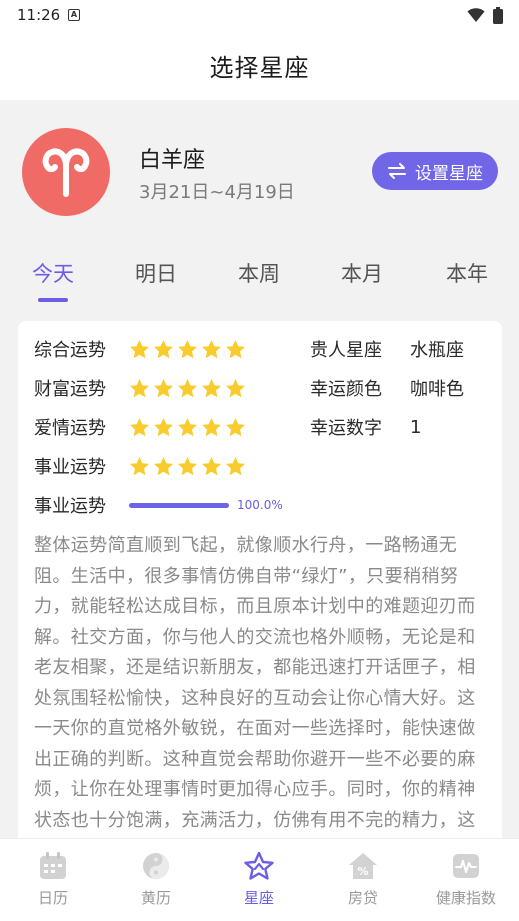 This screenshot has height=921, width=519. I want to click on nav-calendar: 日历, so click(53, 879).